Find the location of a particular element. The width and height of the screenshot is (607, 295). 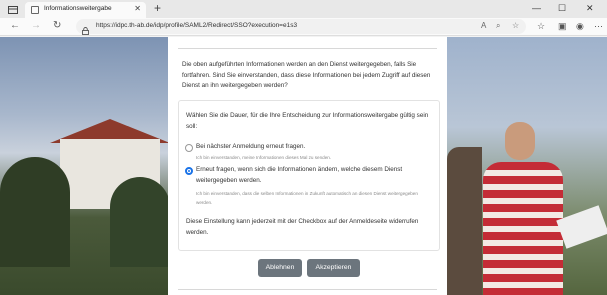

zoom-icon: ⌕ is located at coordinates (498, 26).